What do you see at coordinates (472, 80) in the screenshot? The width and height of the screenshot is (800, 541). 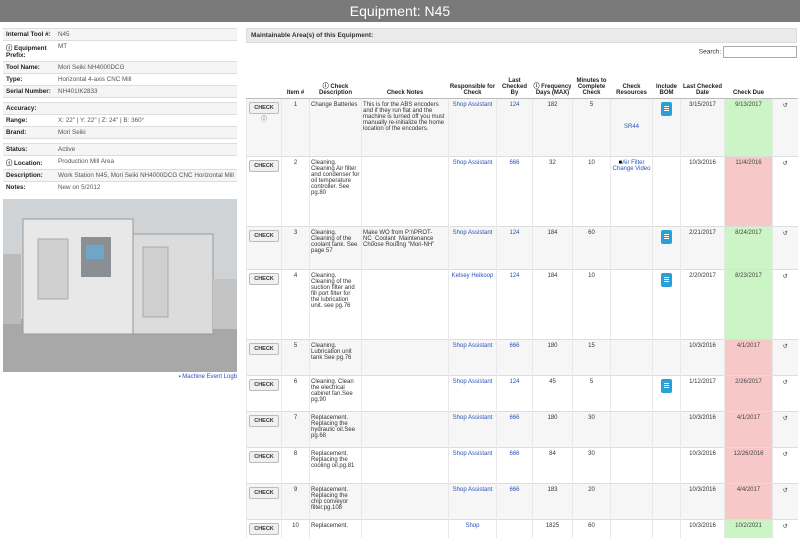 I see `column-header: Responsible for Check` at bounding box center [472, 80].